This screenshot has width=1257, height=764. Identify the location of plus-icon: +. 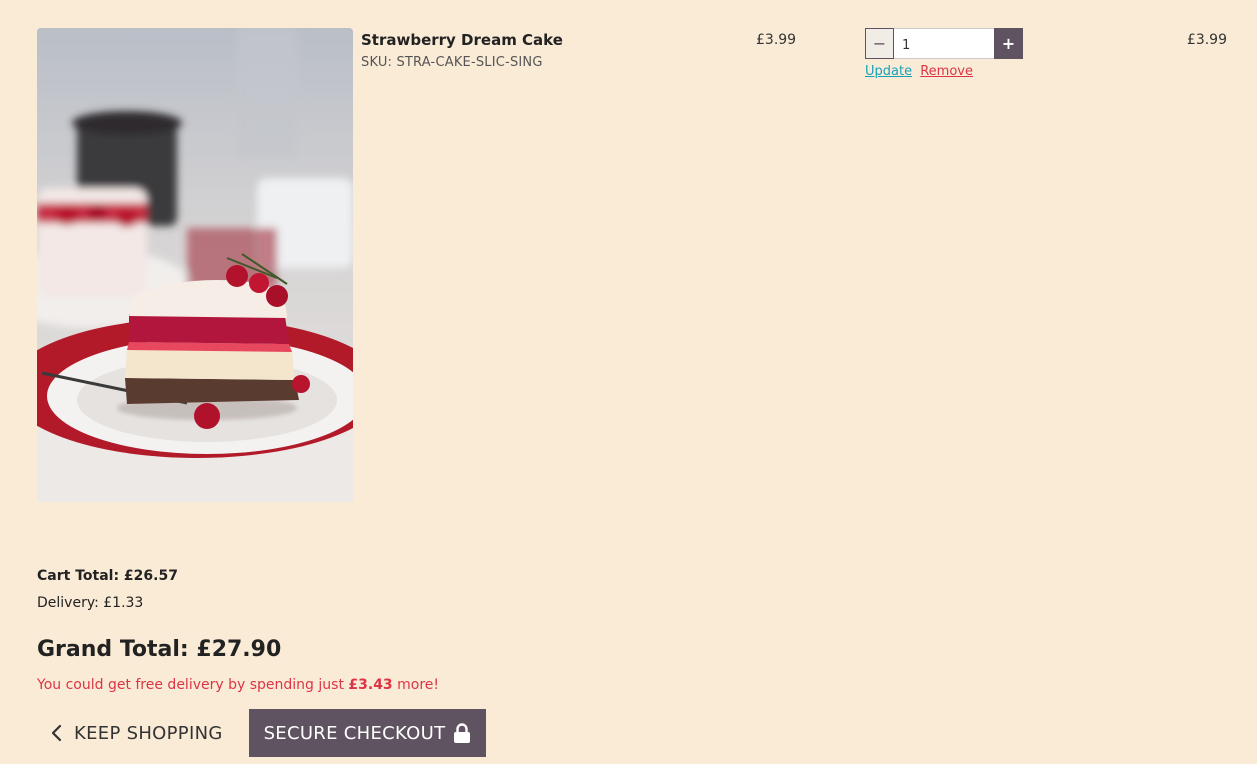
(1008, 43).